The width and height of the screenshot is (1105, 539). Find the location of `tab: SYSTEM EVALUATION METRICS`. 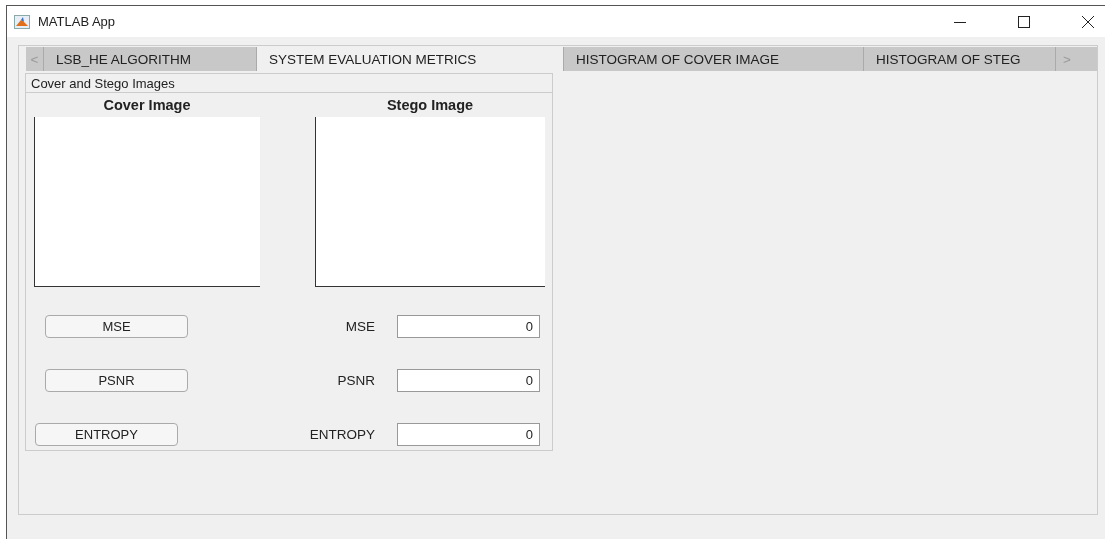

tab: SYSTEM EVALUATION METRICS is located at coordinates (410, 59).